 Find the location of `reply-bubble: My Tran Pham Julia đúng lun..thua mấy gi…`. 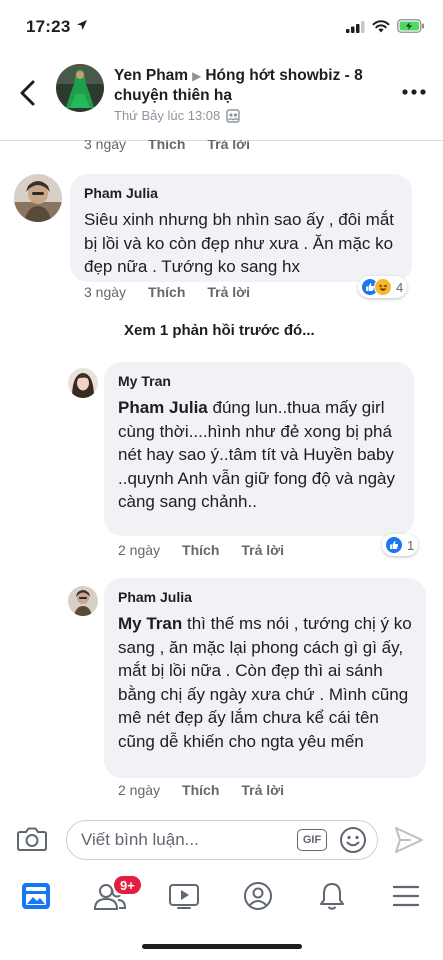

reply-bubble: My Tran Pham Julia đúng lun..thua mấy gi… is located at coordinates (259, 449).